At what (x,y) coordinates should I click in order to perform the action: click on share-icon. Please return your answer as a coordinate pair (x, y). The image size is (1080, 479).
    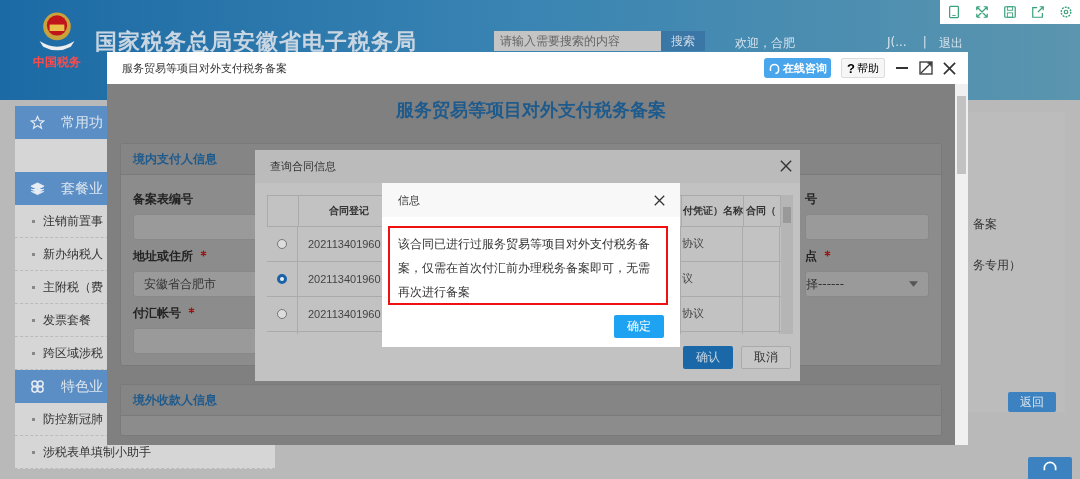
    Looking at the image, I should click on (1038, 12).